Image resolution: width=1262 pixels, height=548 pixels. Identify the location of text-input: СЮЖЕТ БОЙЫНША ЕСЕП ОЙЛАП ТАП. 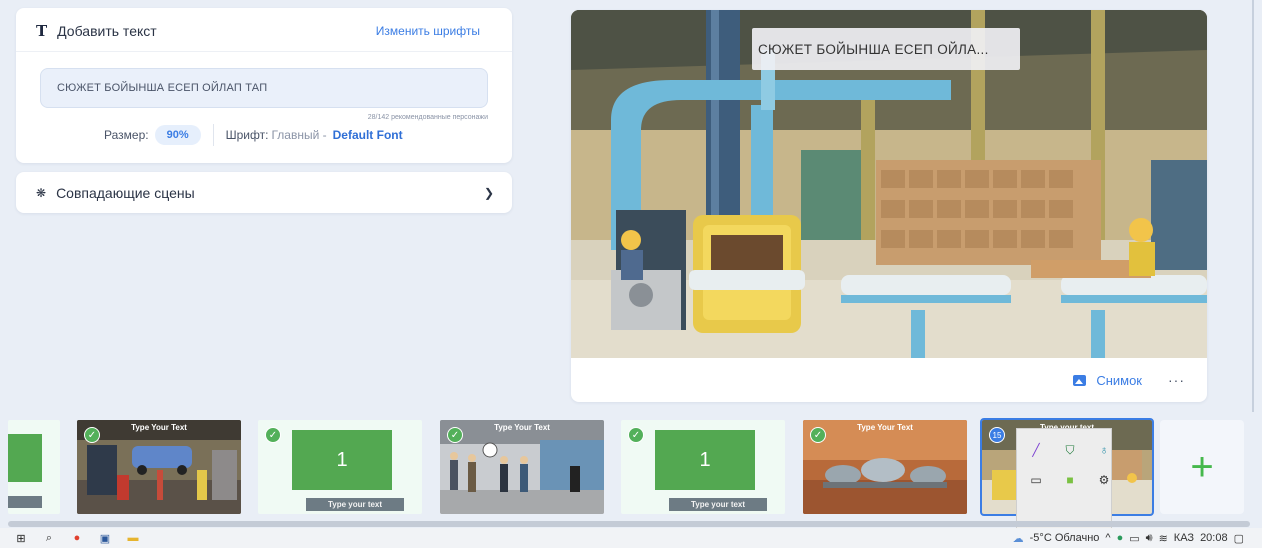
(264, 88).